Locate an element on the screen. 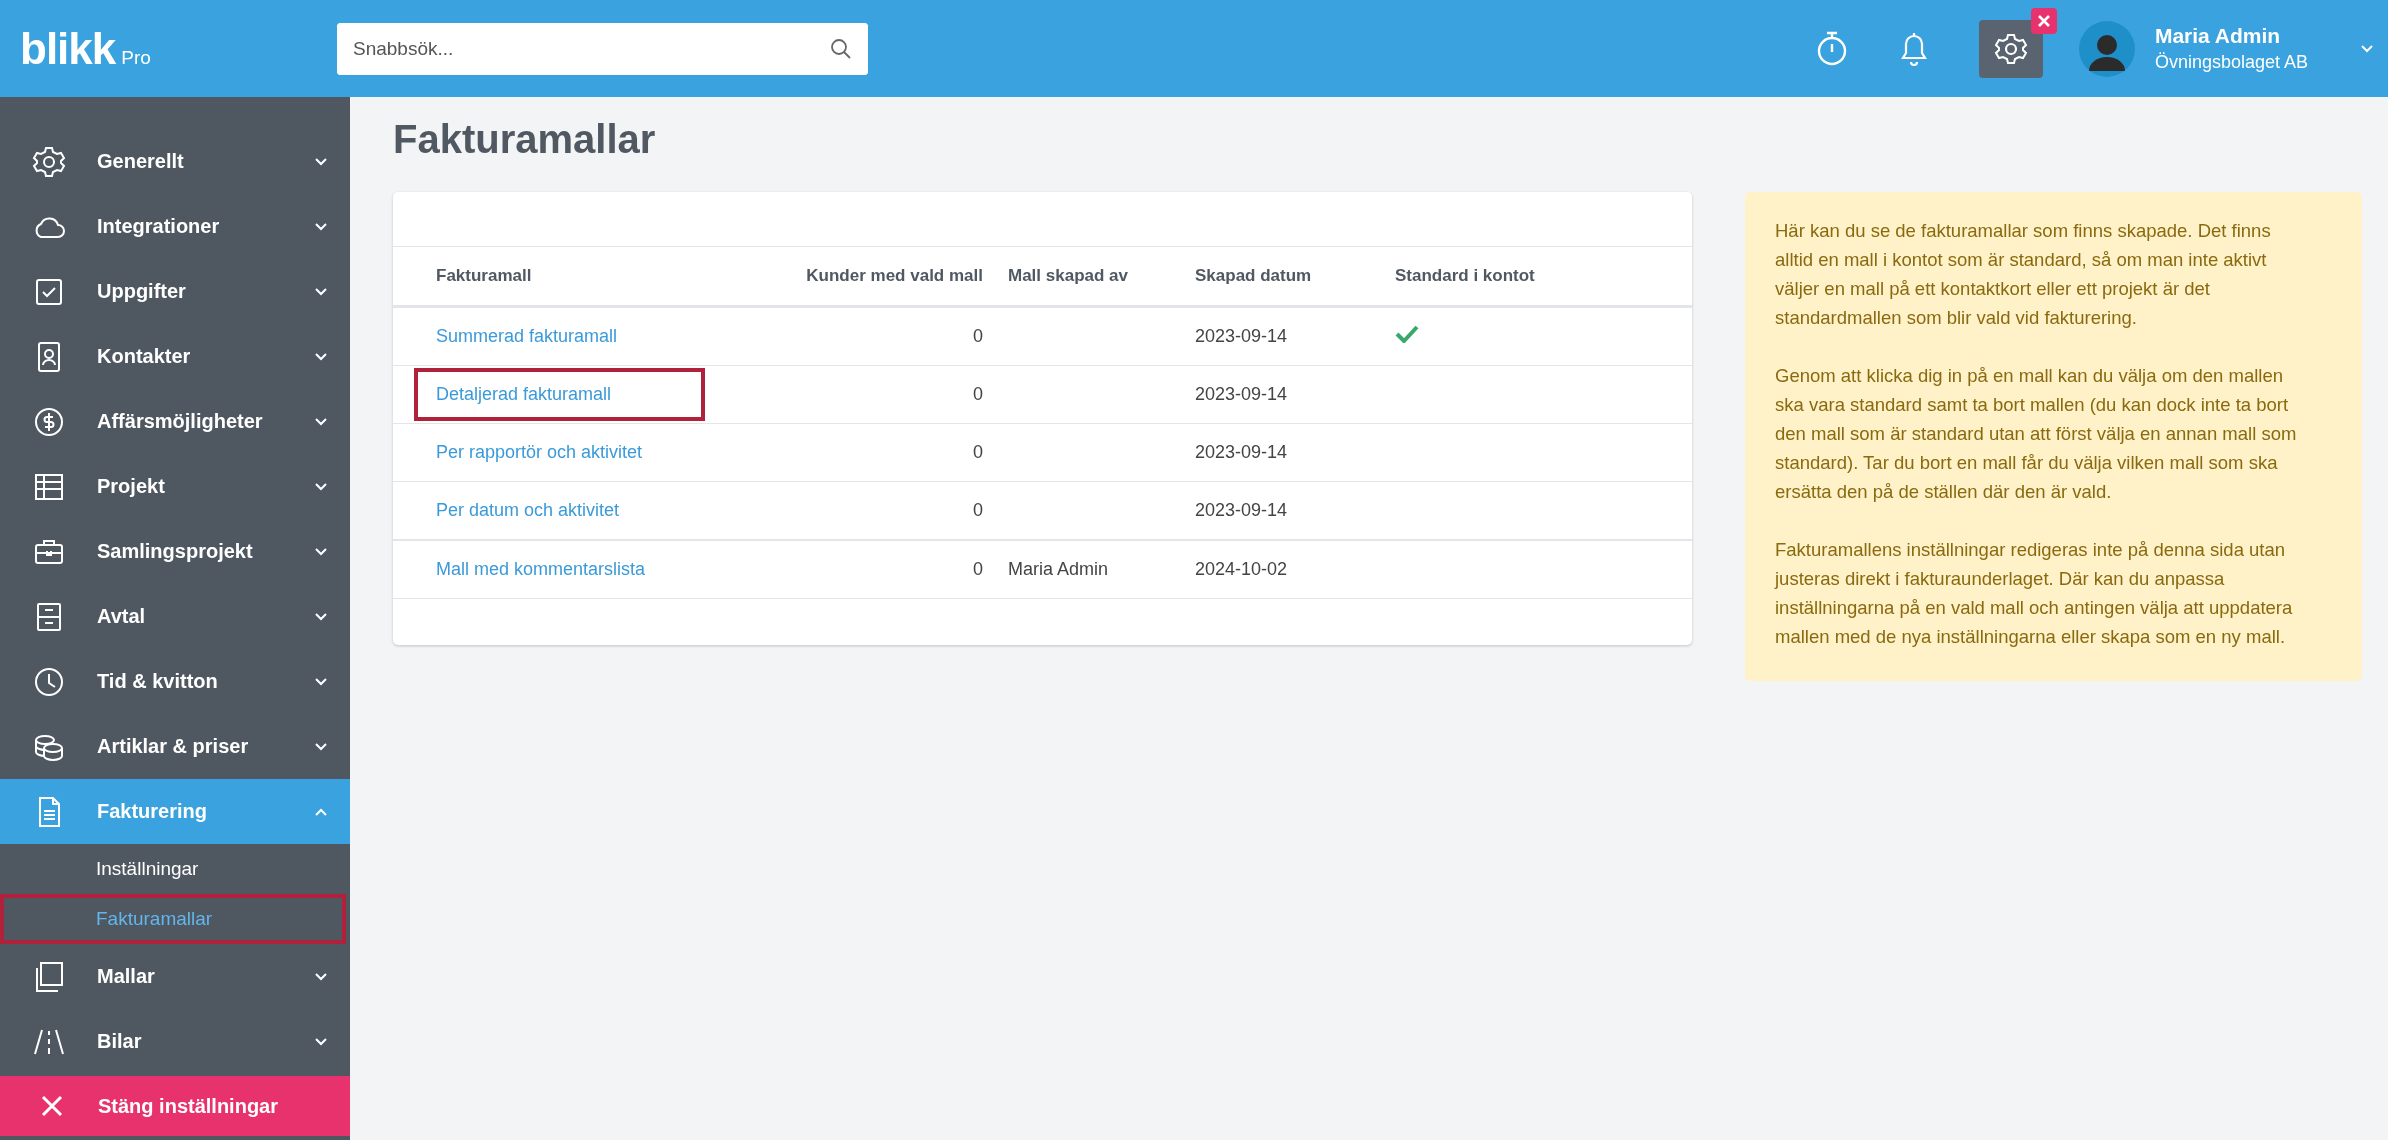 This screenshot has width=2388, height=1140. gear-icon is located at coordinates (49, 161).